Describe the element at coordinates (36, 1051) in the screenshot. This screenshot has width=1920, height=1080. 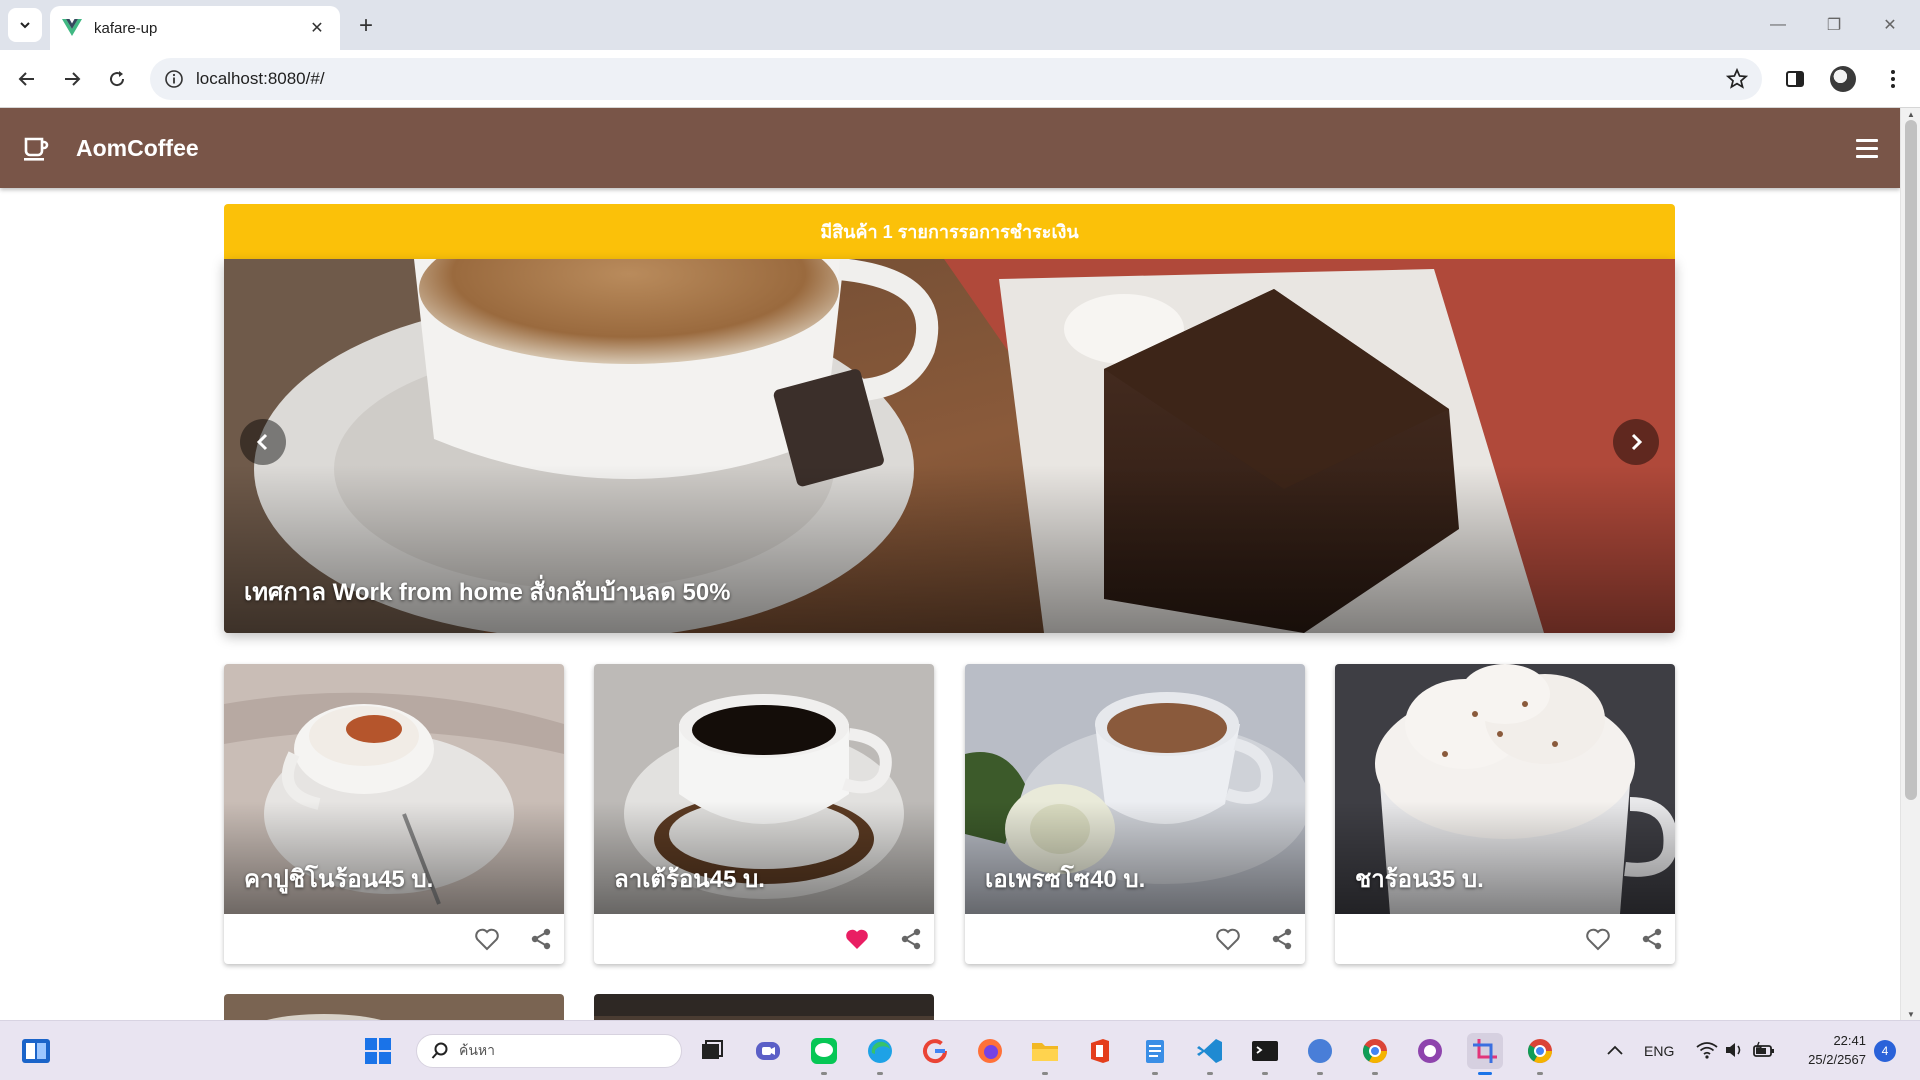
I see `widgets-button` at that location.